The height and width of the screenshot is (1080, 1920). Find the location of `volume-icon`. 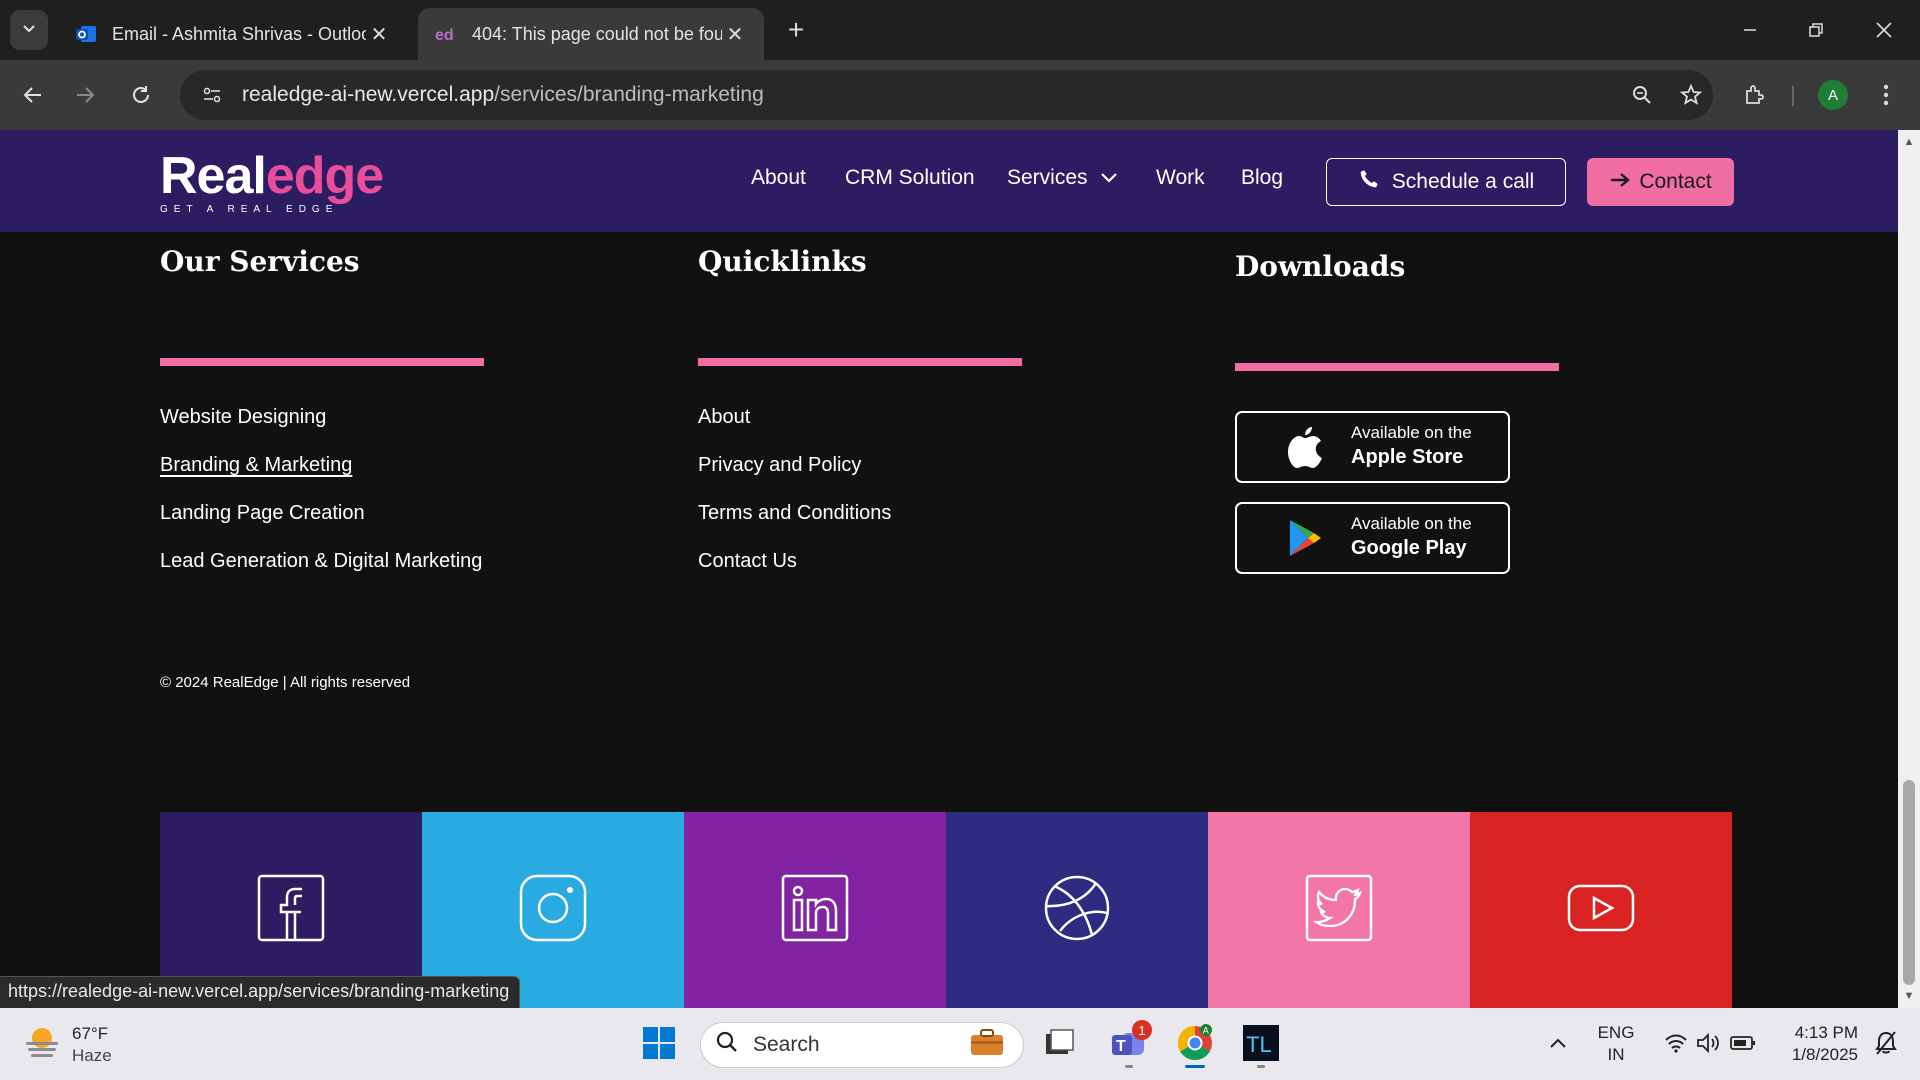

volume-icon is located at coordinates (1709, 1045).